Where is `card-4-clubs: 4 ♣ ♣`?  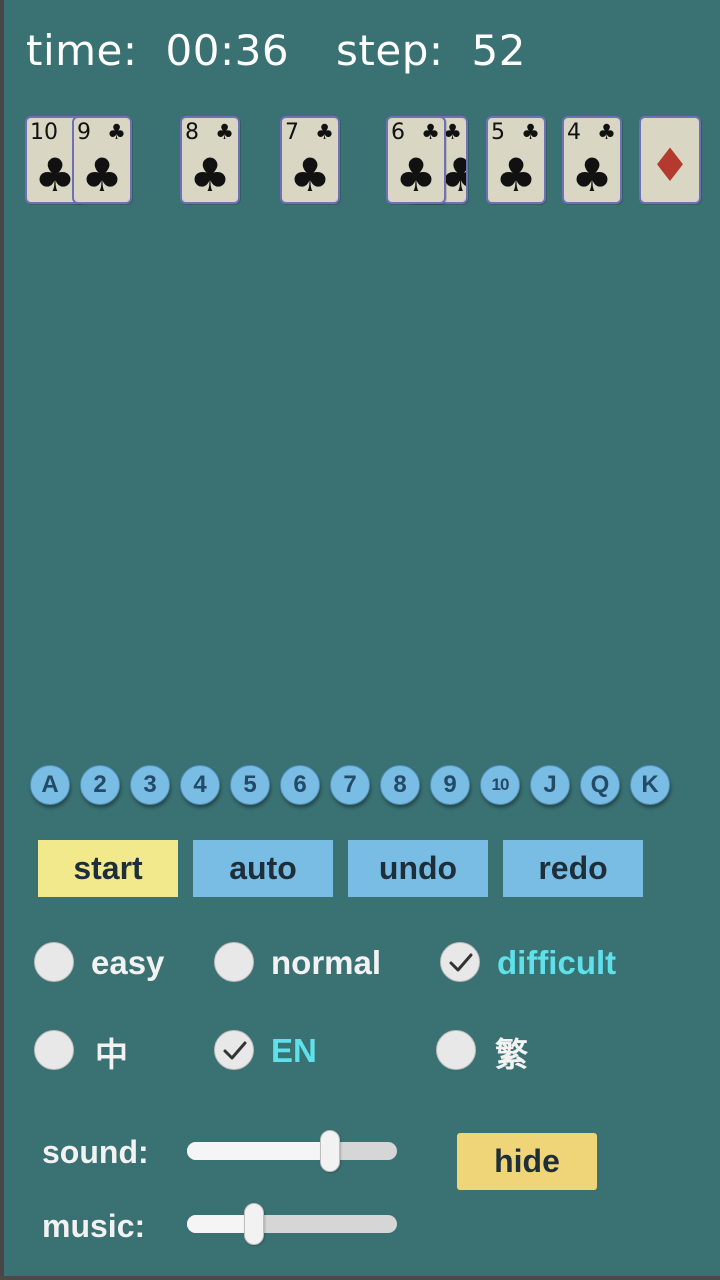
card-4-clubs: 4 ♣ ♣ is located at coordinates (592, 160).